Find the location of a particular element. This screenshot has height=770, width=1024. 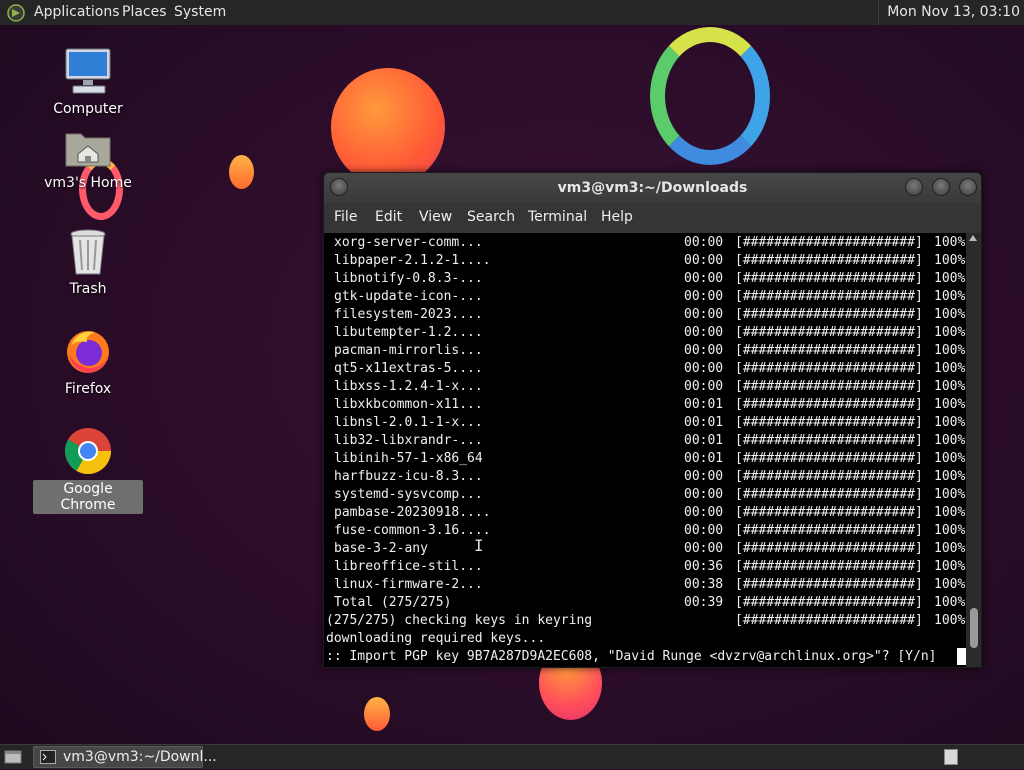

desktop-icon-trash: Trash is located at coordinates (88, 263).